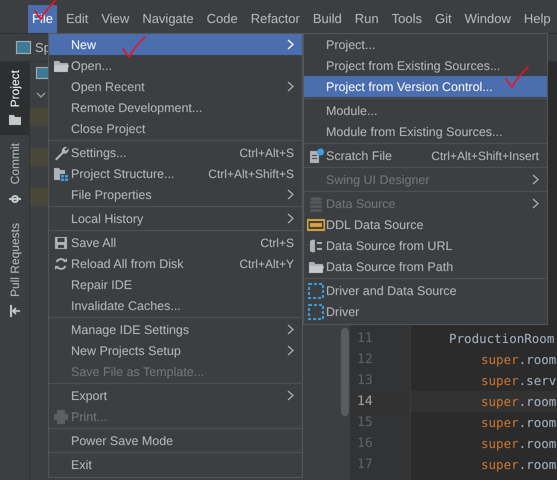  I want to click on menu-bar-item: Edit, so click(77, 19).